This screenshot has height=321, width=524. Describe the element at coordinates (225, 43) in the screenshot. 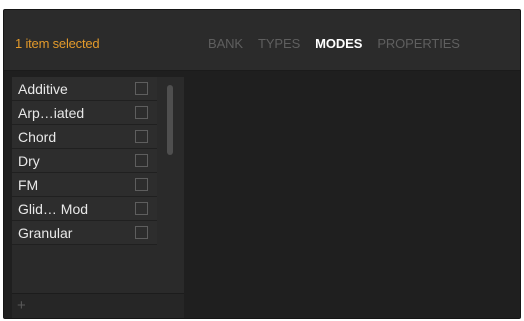

I see `tab-bank: BANK` at that location.